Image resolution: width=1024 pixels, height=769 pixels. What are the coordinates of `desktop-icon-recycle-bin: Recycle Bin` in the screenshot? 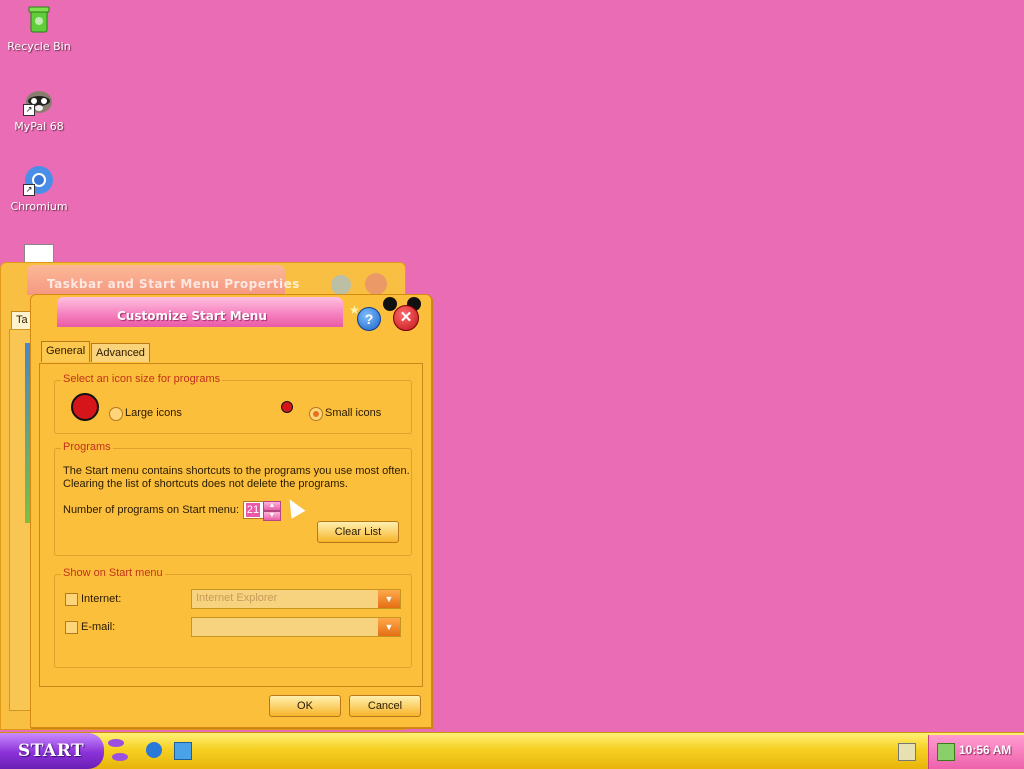 It's located at (39, 28).